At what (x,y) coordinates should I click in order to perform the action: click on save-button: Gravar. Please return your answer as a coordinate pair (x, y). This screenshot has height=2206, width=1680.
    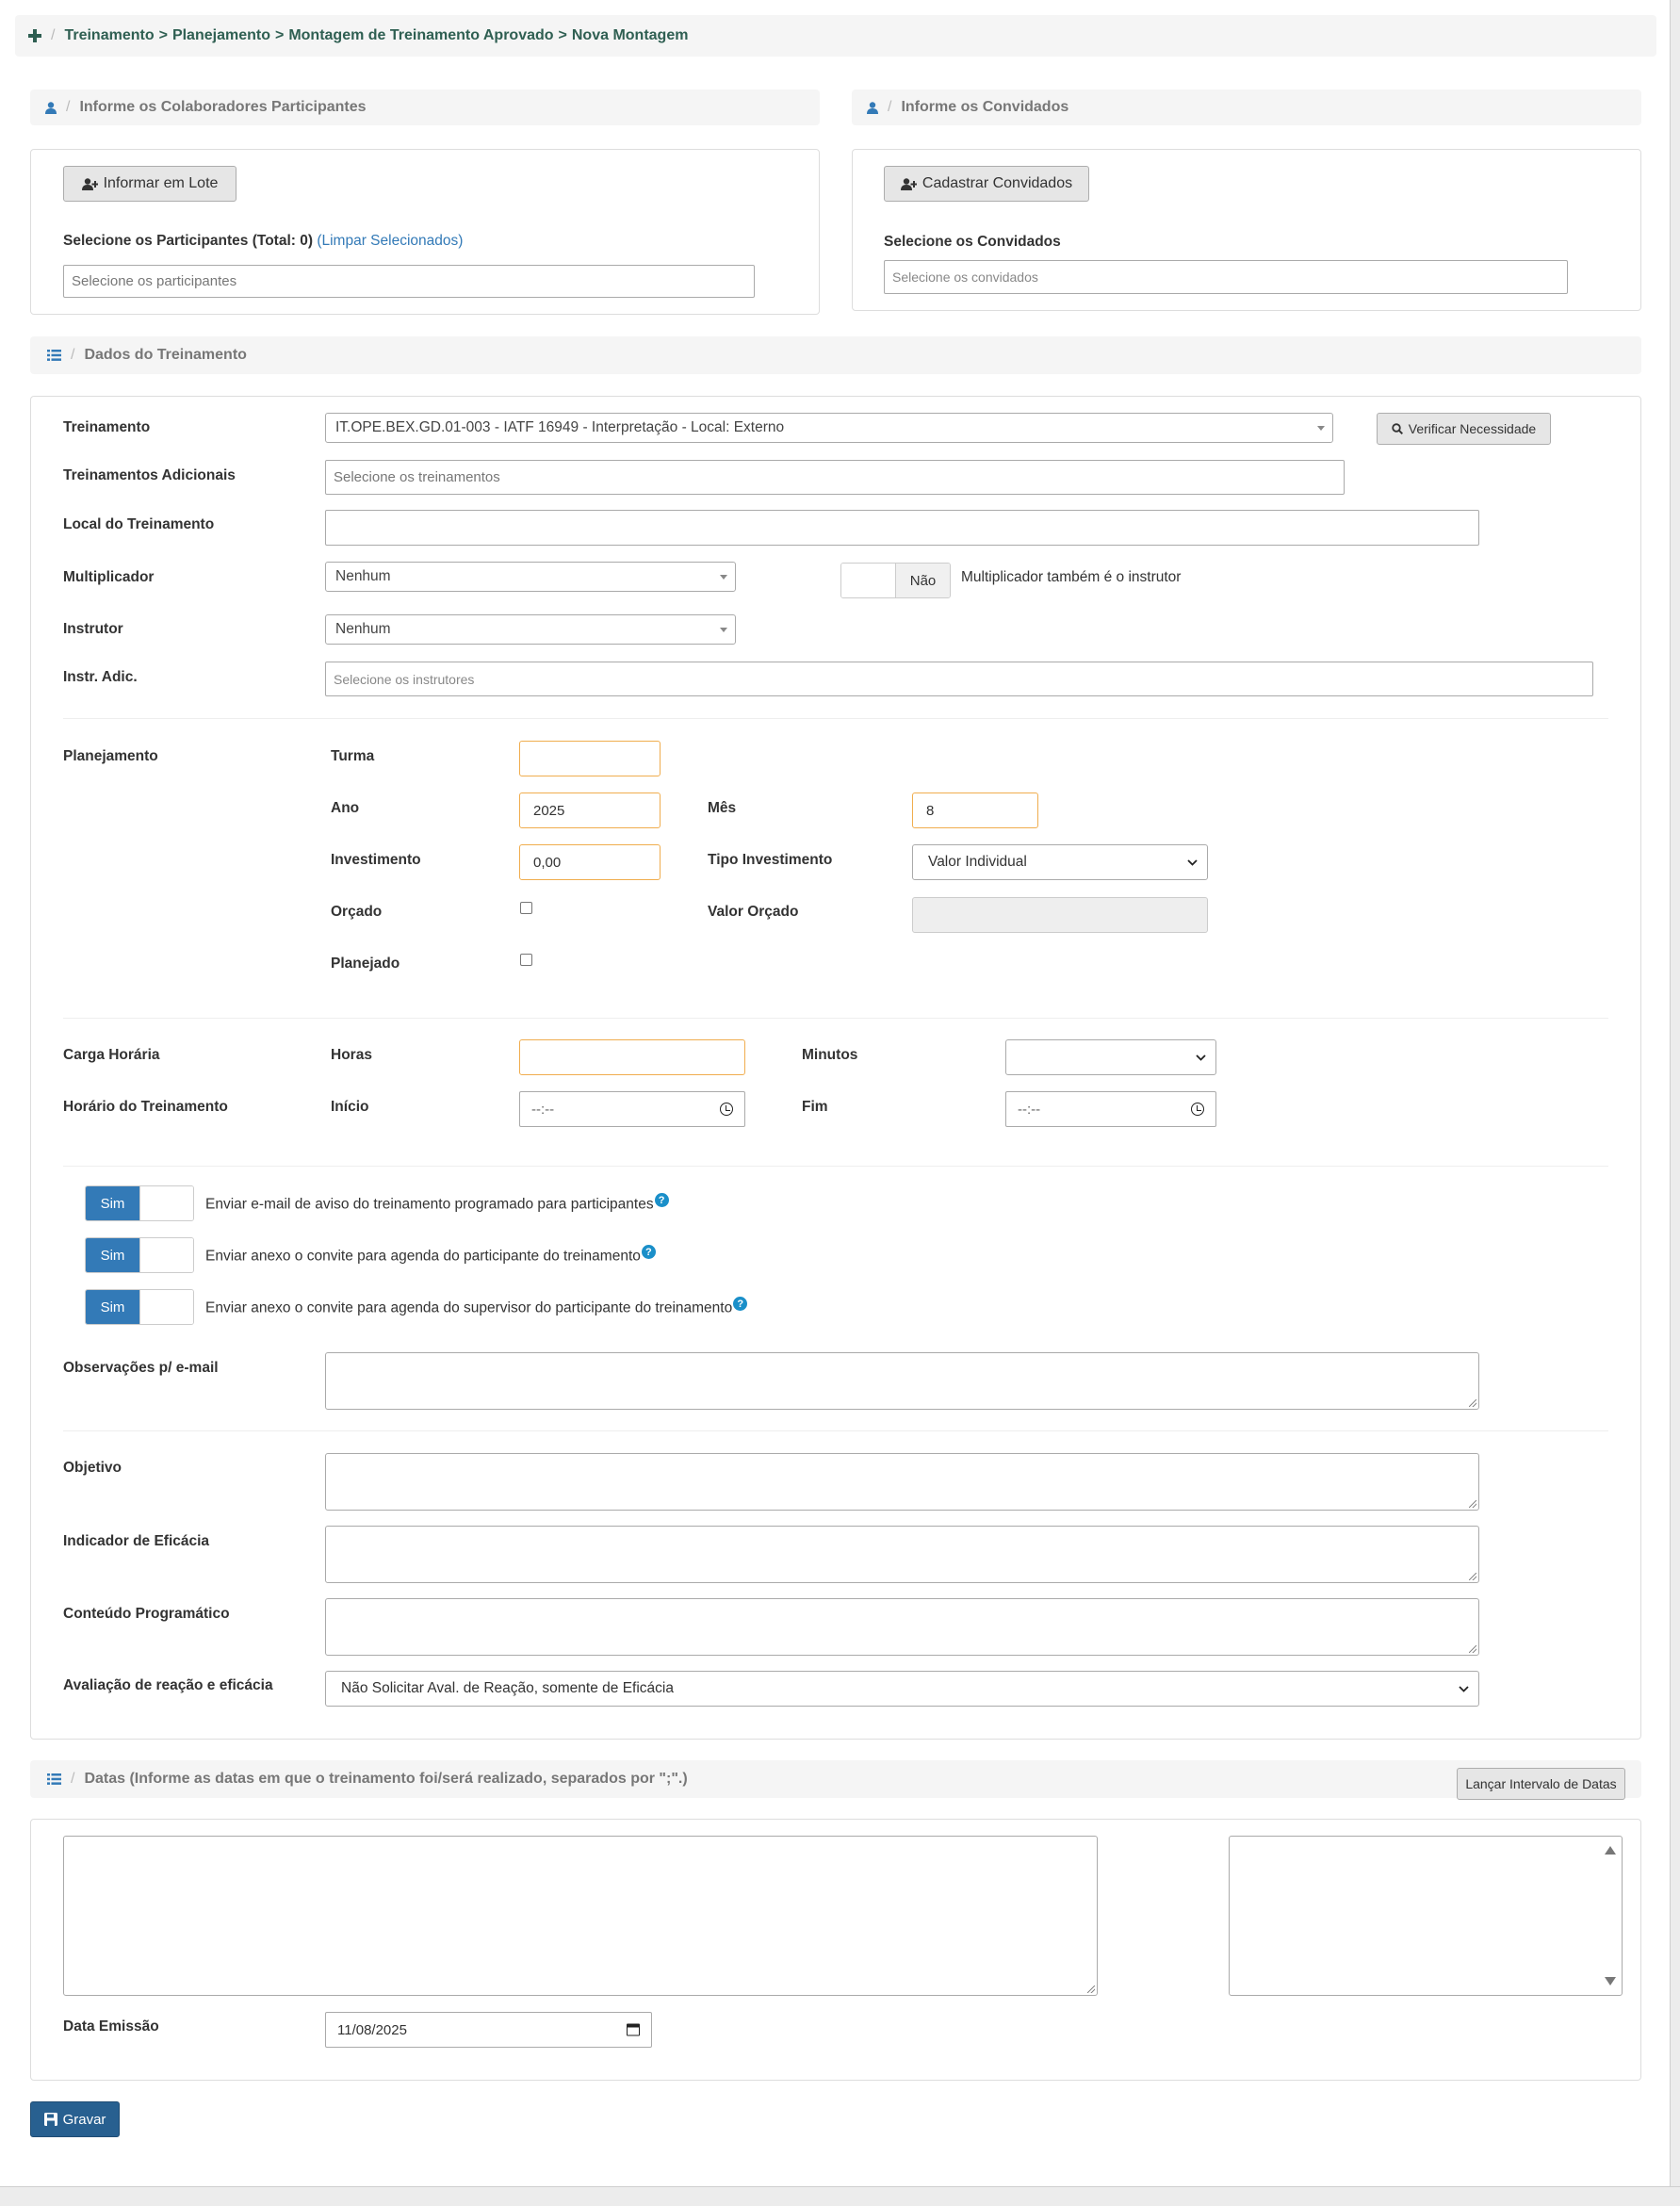
    Looking at the image, I should click on (75, 2119).